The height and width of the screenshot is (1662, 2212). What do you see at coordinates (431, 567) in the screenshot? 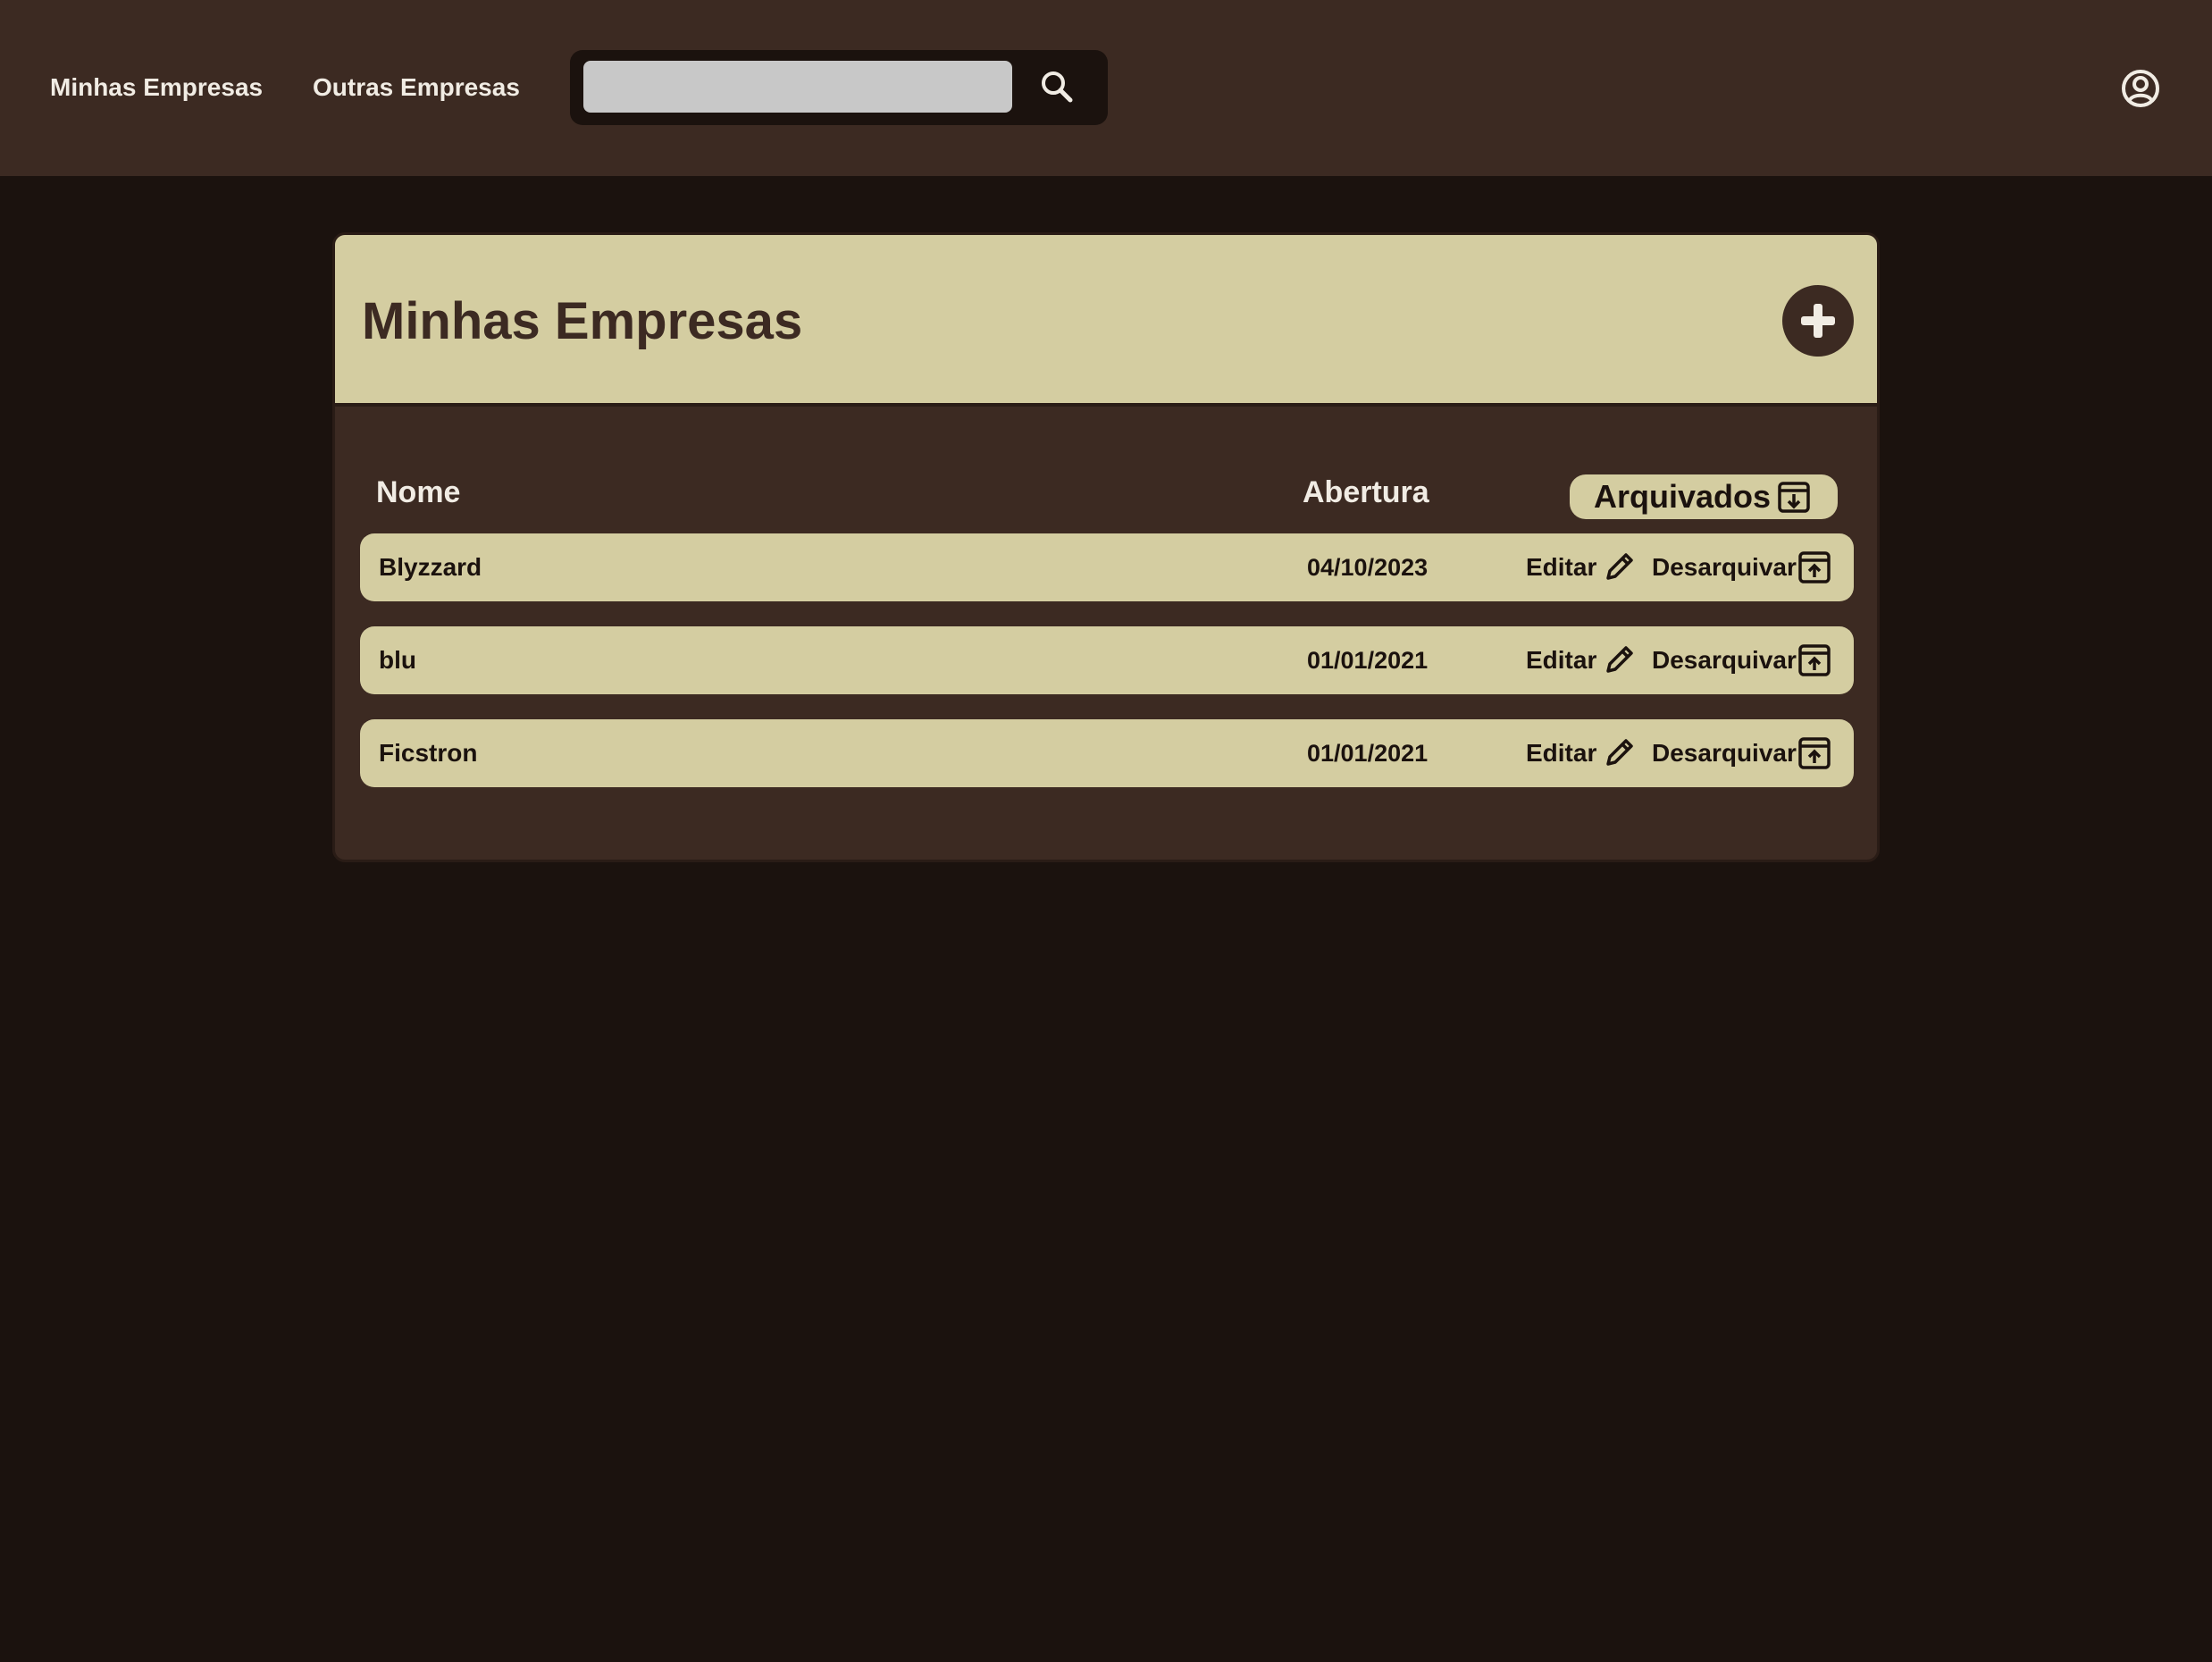
I see `company-name: Blyzzard` at bounding box center [431, 567].